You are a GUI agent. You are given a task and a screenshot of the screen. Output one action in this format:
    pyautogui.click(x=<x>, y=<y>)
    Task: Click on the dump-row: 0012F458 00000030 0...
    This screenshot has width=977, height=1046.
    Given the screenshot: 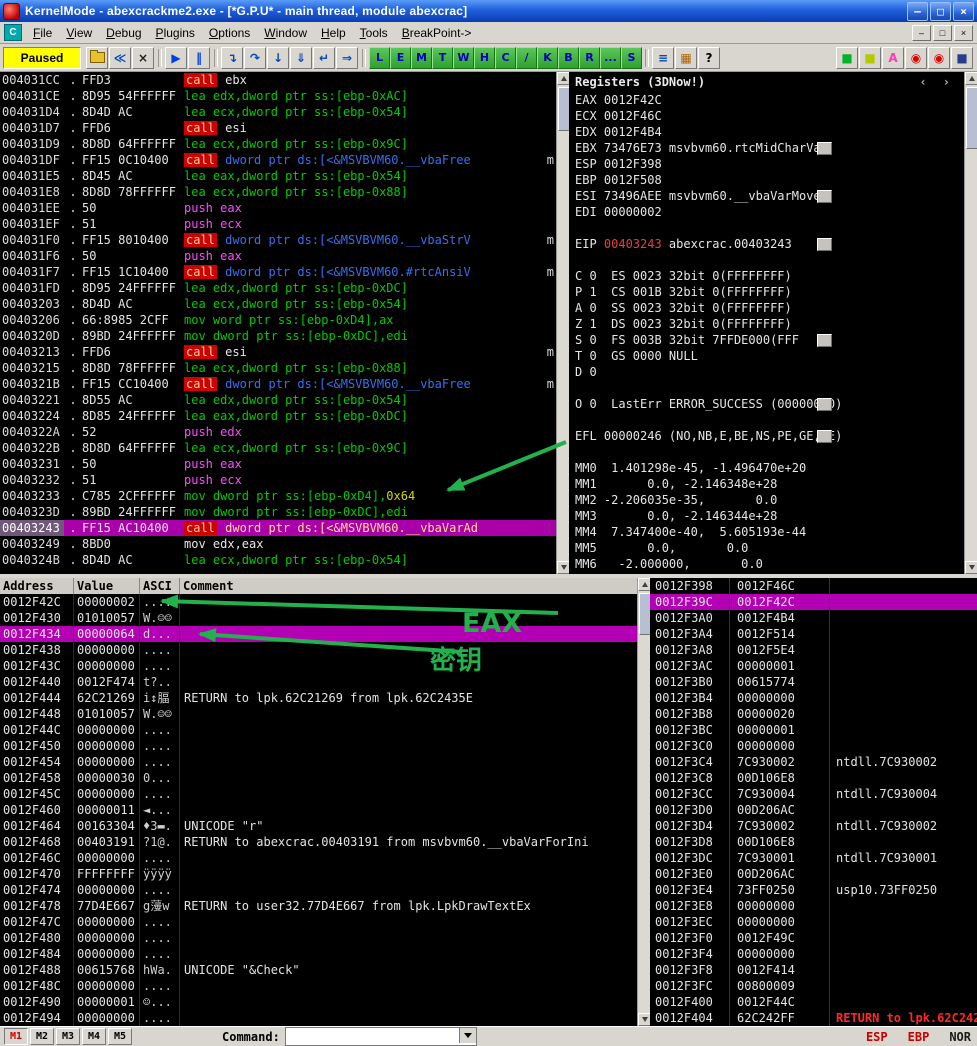 What is the action you would take?
    pyautogui.click(x=318, y=778)
    